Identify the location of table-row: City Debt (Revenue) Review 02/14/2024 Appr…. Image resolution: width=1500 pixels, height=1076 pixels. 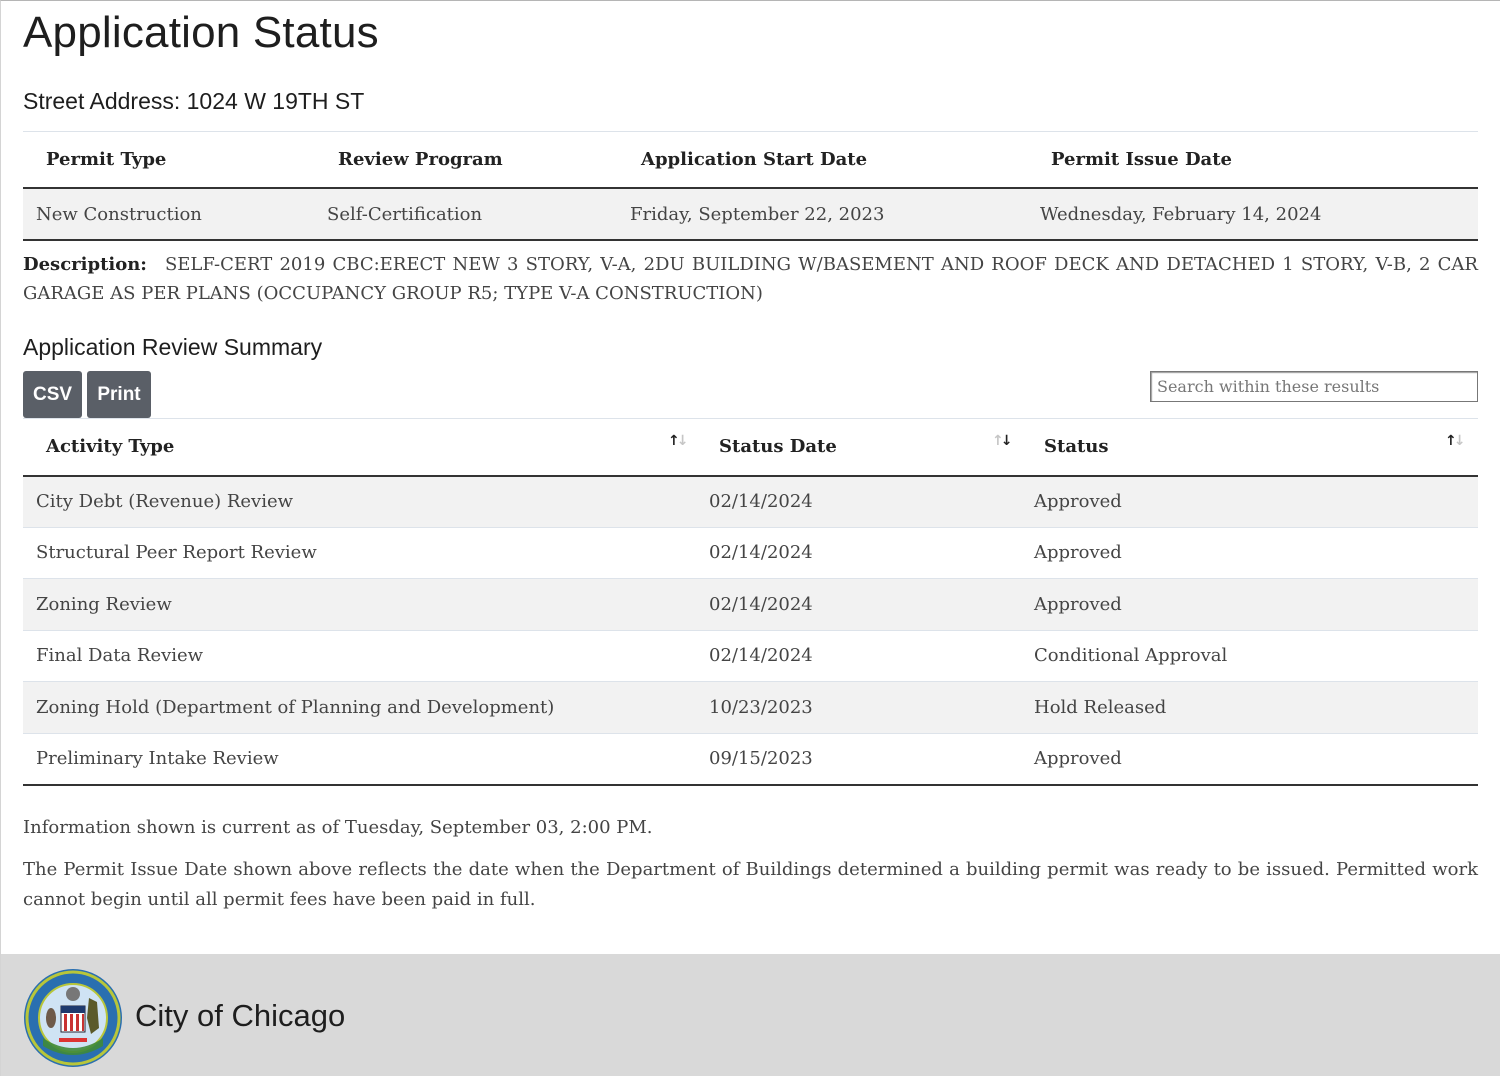
(750, 501).